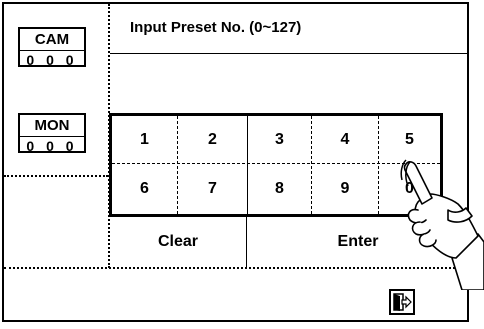 This screenshot has height=329, width=484. I want to click on exit-door-icon, so click(402, 302).